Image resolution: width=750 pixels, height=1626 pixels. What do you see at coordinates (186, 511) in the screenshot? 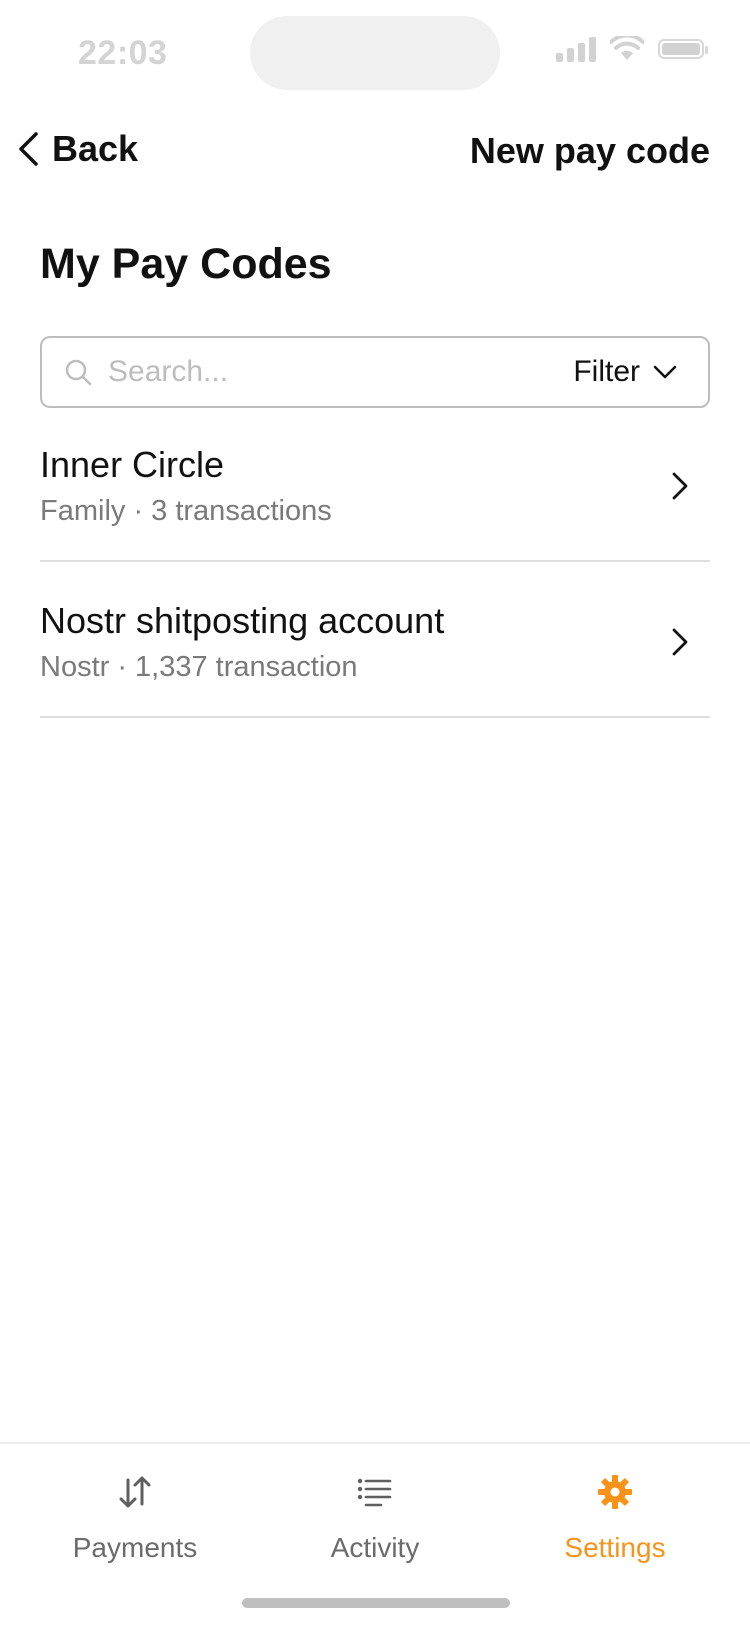
I see `pay-code-subtitle: Family · 3 transactions` at bounding box center [186, 511].